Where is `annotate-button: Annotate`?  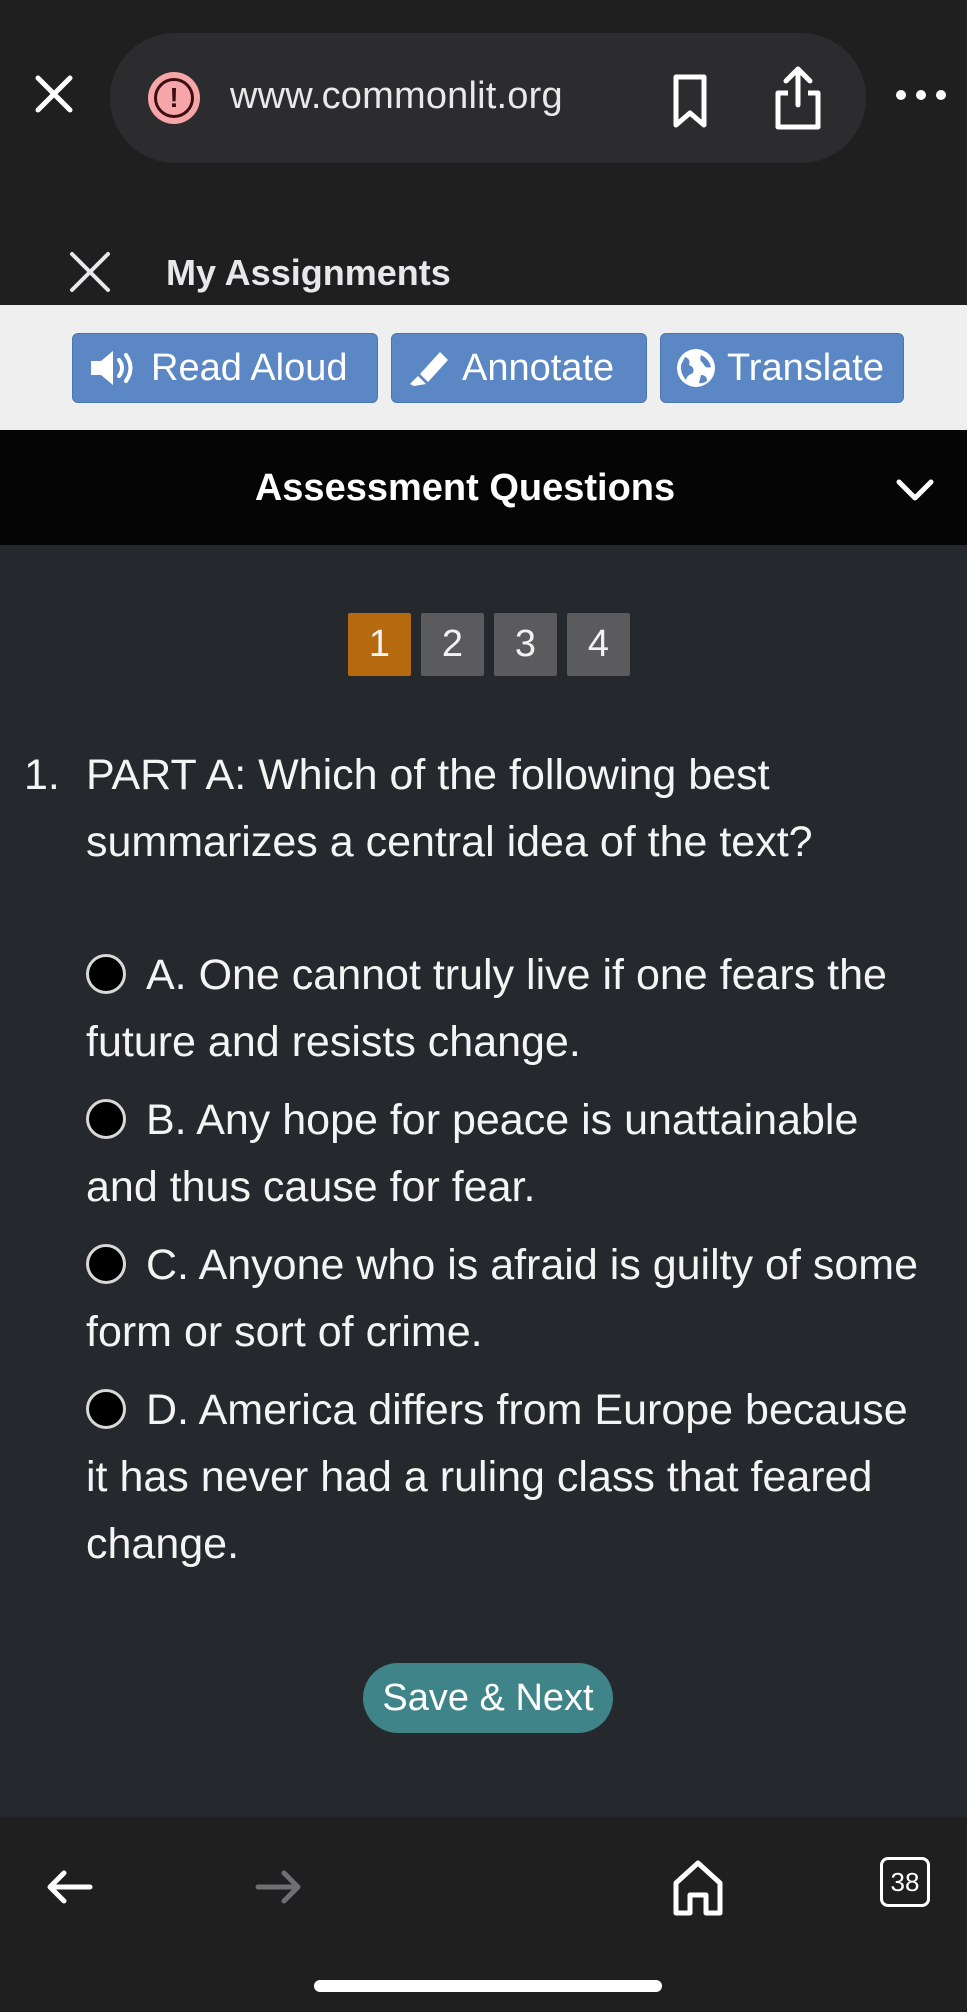
annotate-button: Annotate is located at coordinates (519, 368).